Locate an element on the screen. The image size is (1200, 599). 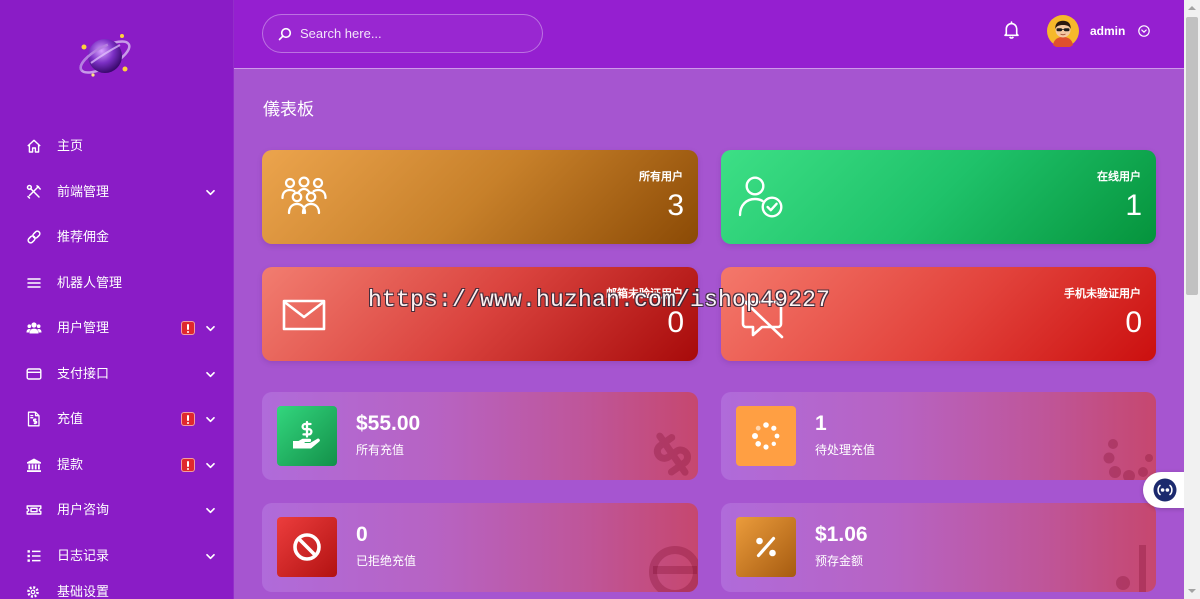
scrollbar-thumb is located at coordinates (1192, 156).